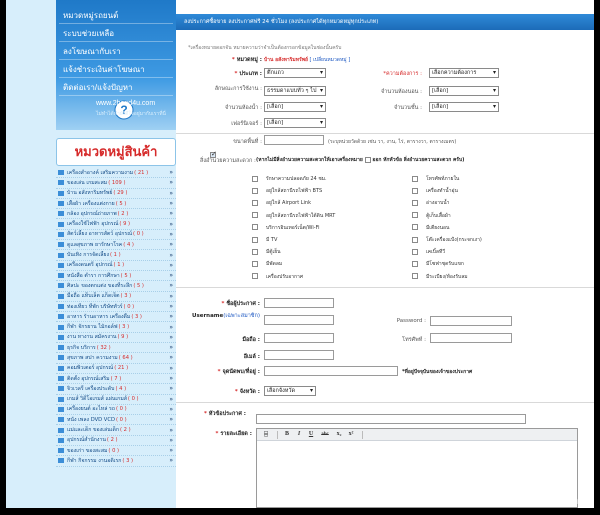 The image size is (600, 515). I want to click on category-item: สัตว์เลี้ยง อาหารสัตว์ อุปกรณ์( 0 ) », so click(116, 235).